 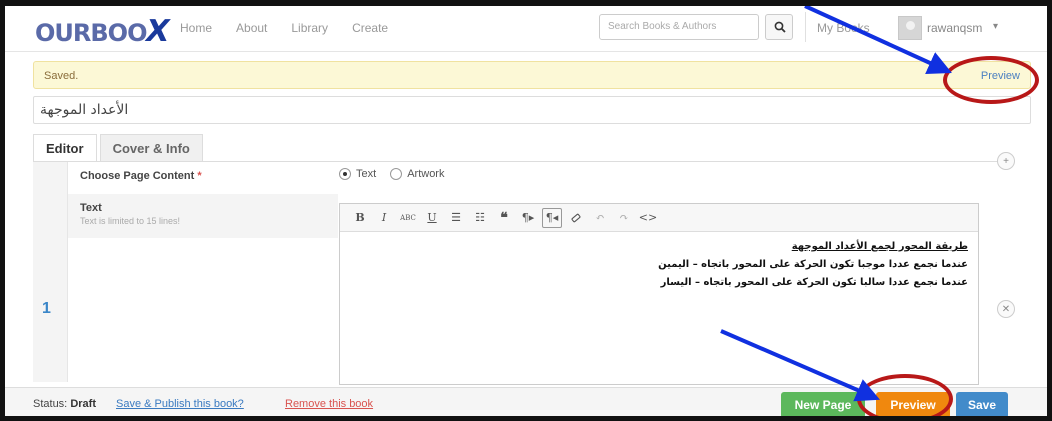 I want to click on page-number: 1, so click(x=46, y=308).